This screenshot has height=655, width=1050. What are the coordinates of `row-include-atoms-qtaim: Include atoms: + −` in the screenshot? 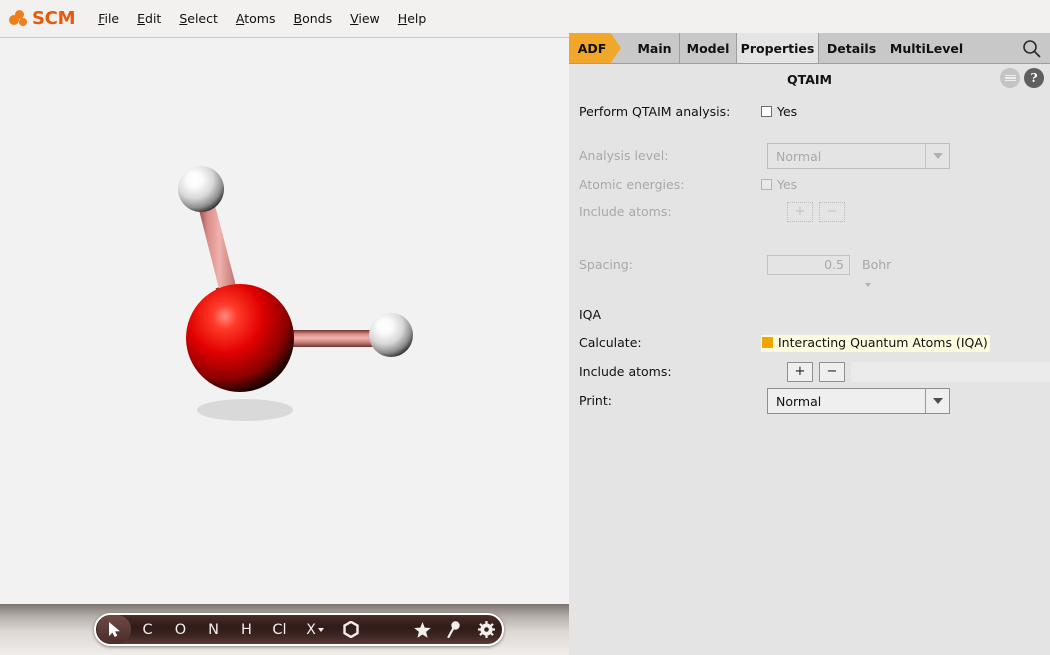 It's located at (809, 212).